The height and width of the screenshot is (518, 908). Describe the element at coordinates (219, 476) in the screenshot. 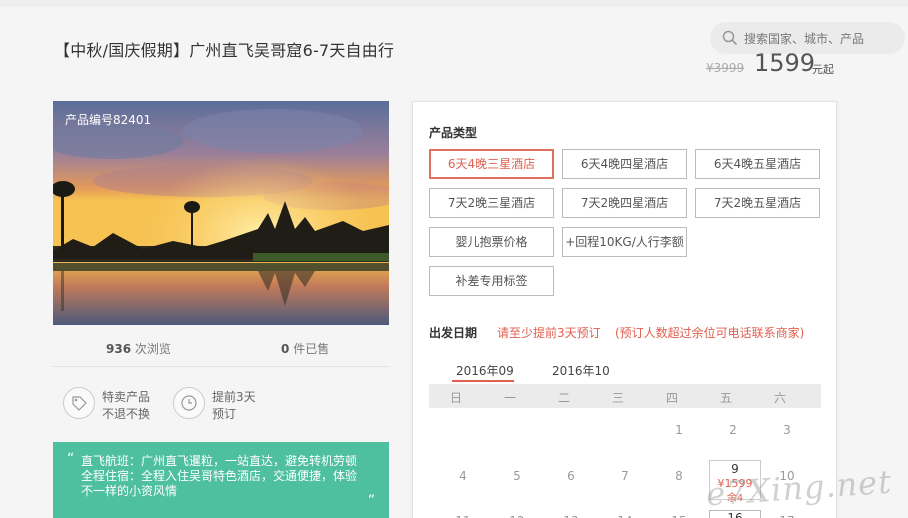

I see `highlight-item: 全程住宿：全程入住吴哥特色酒店，交通便捷，体验` at that location.